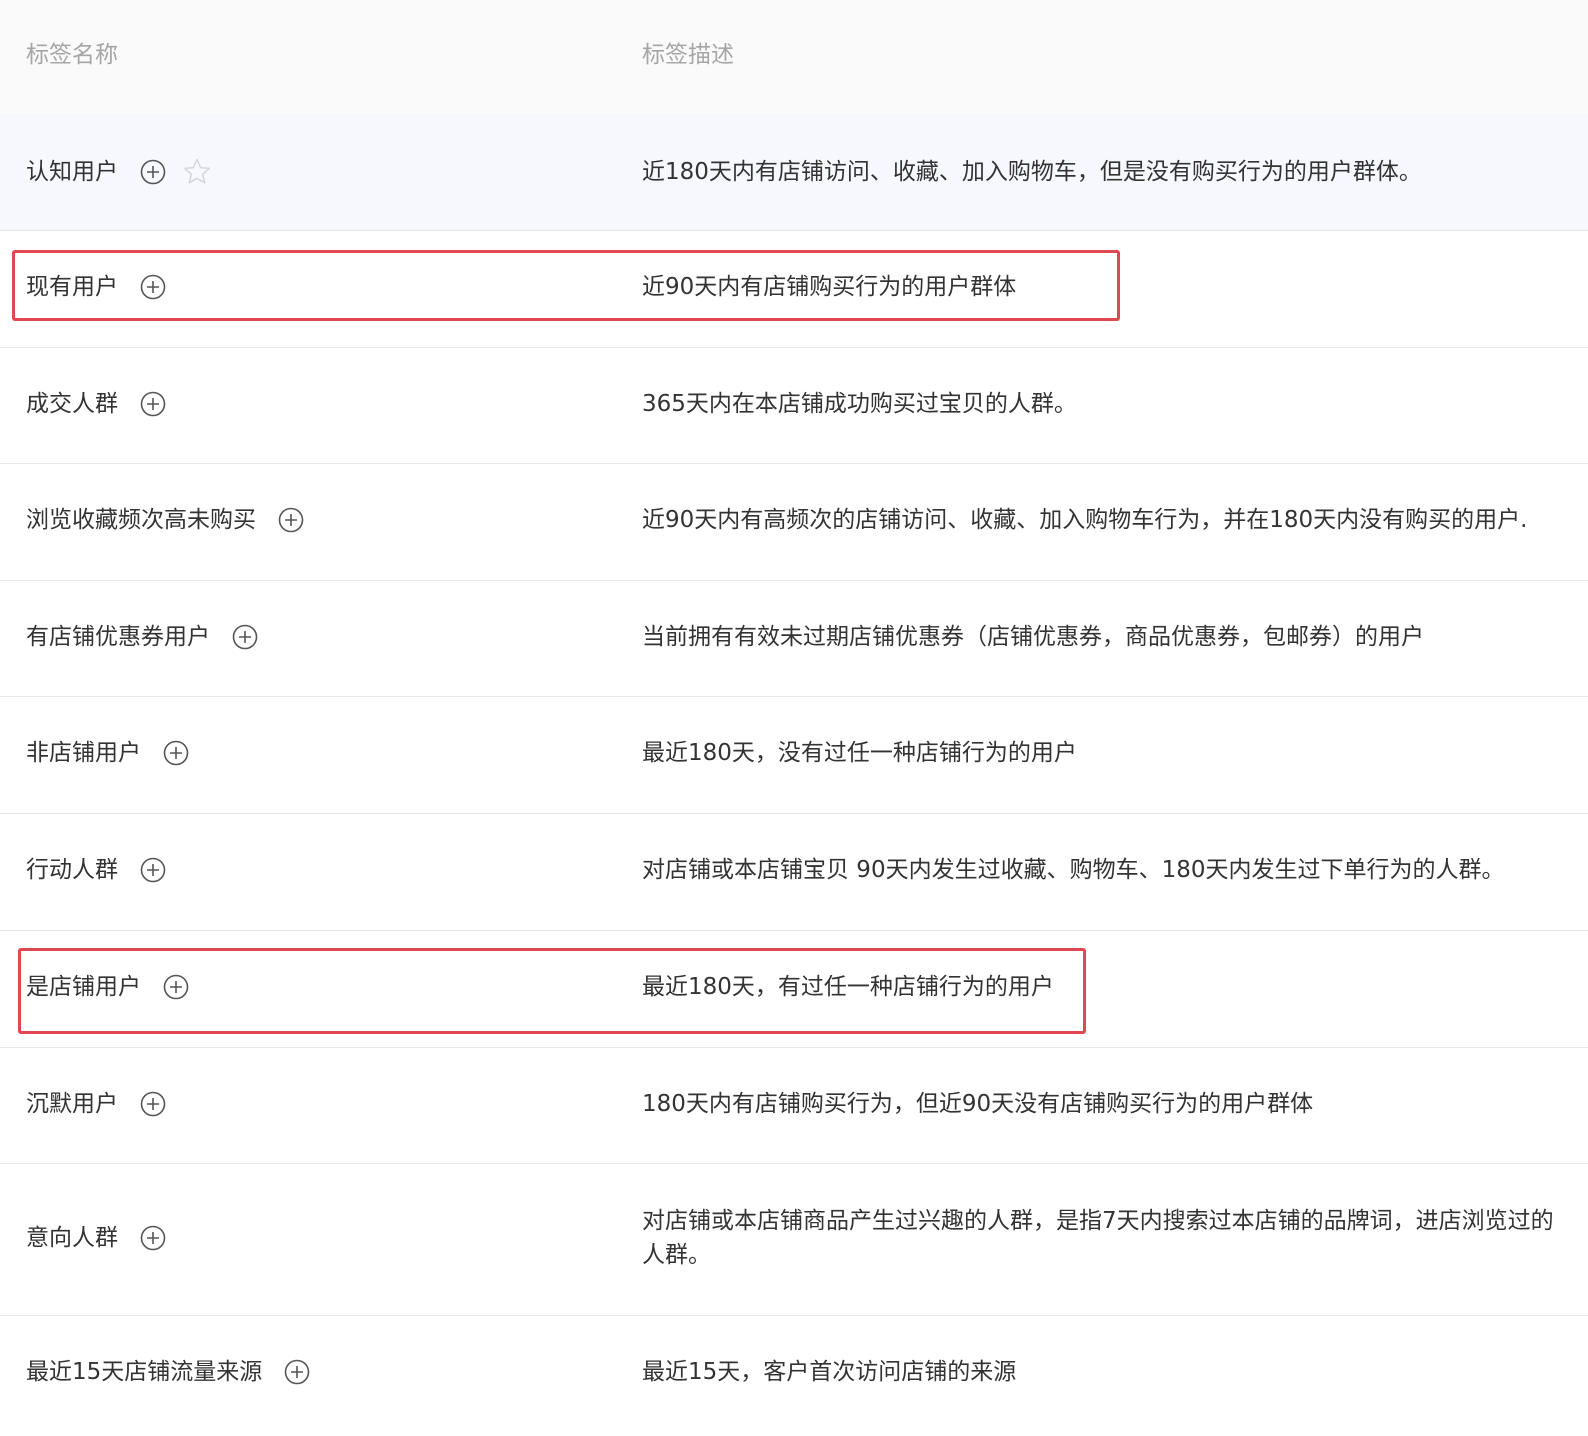 This screenshot has width=1588, height=1436. I want to click on table-row: 认知用户 近180天内有店铺访问、收藏、加入购物车，但是没有购买行为的用户群体。, so click(794, 172).